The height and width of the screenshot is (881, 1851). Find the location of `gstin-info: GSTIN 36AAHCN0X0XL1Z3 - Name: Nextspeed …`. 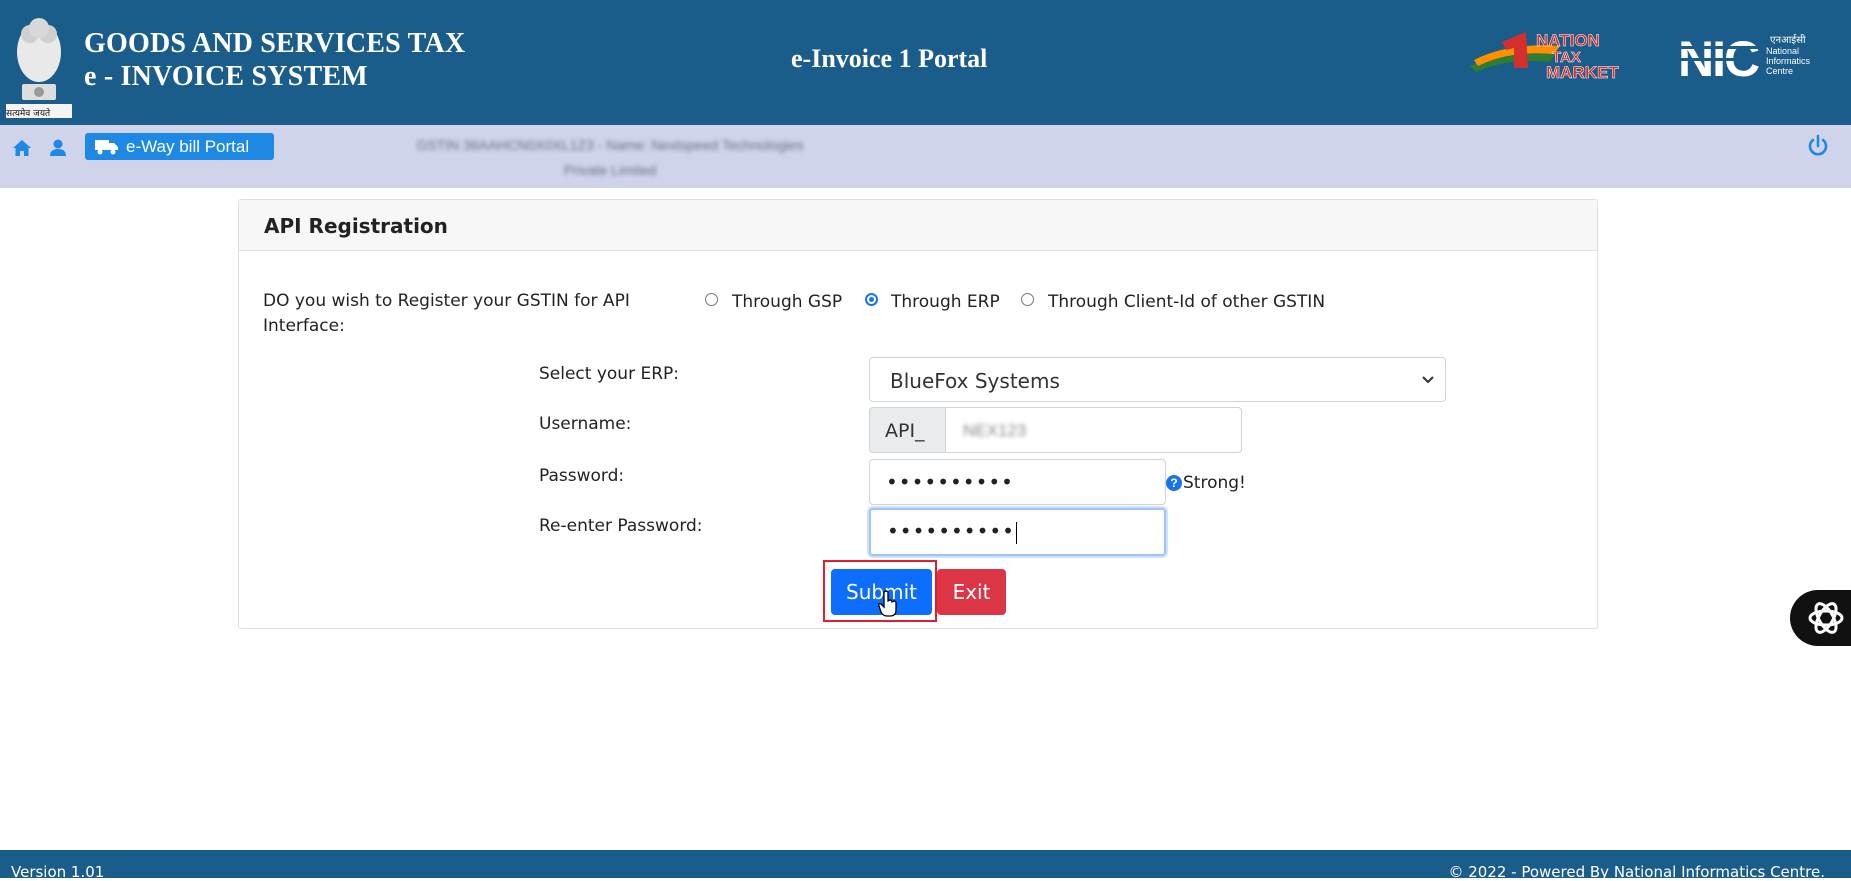

gstin-info: GSTIN 36AAHCN0X0XL1Z3 - Name: Nextspeed … is located at coordinates (610, 158).